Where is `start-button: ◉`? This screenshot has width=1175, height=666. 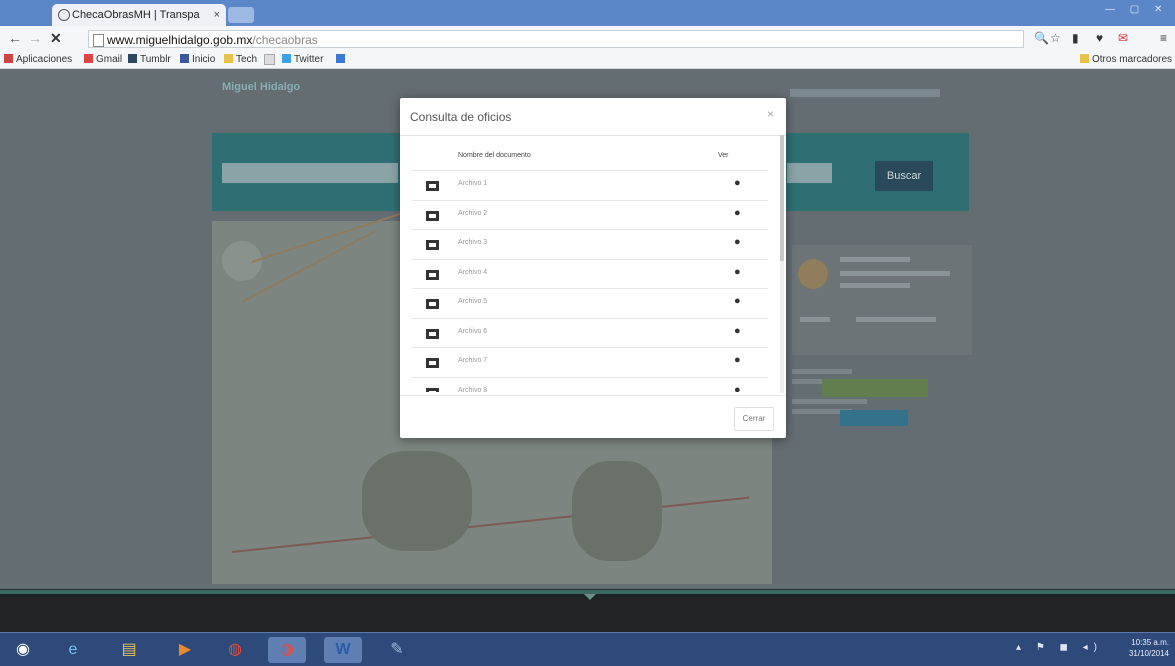 start-button: ◉ is located at coordinates (23, 650).